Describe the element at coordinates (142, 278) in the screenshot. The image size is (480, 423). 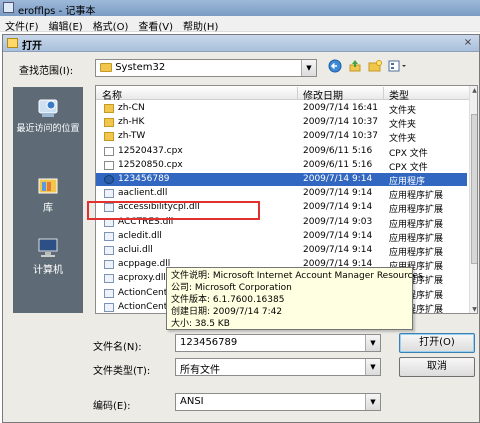
I see `file-name: acproxy.dll` at that location.